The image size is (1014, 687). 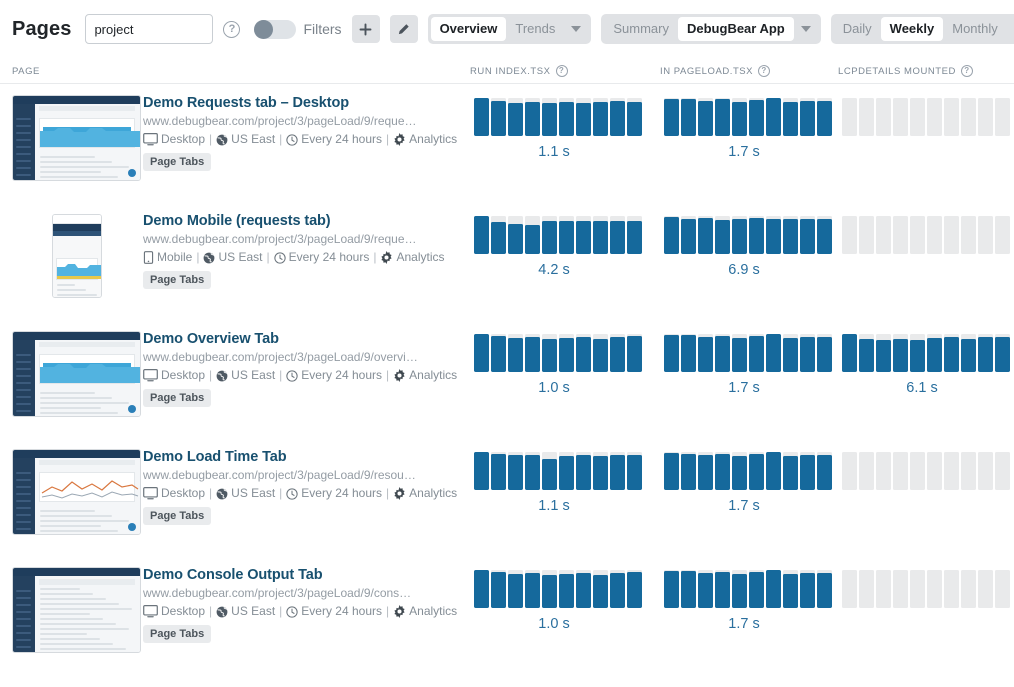 I want to click on filters-toggle, so click(x=275, y=29).